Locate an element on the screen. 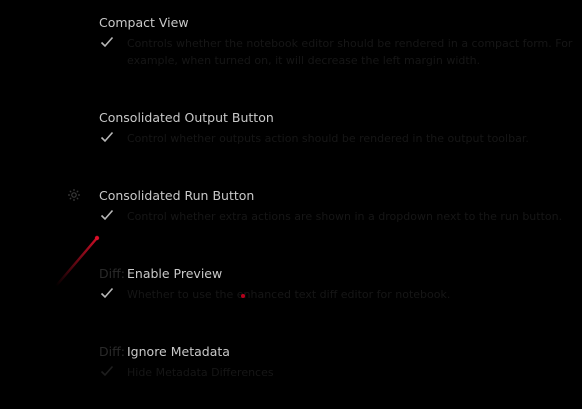 Image resolution: width=582 pixels, height=409 pixels. setting-title: Consolidated Output Button is located at coordinates (186, 117).